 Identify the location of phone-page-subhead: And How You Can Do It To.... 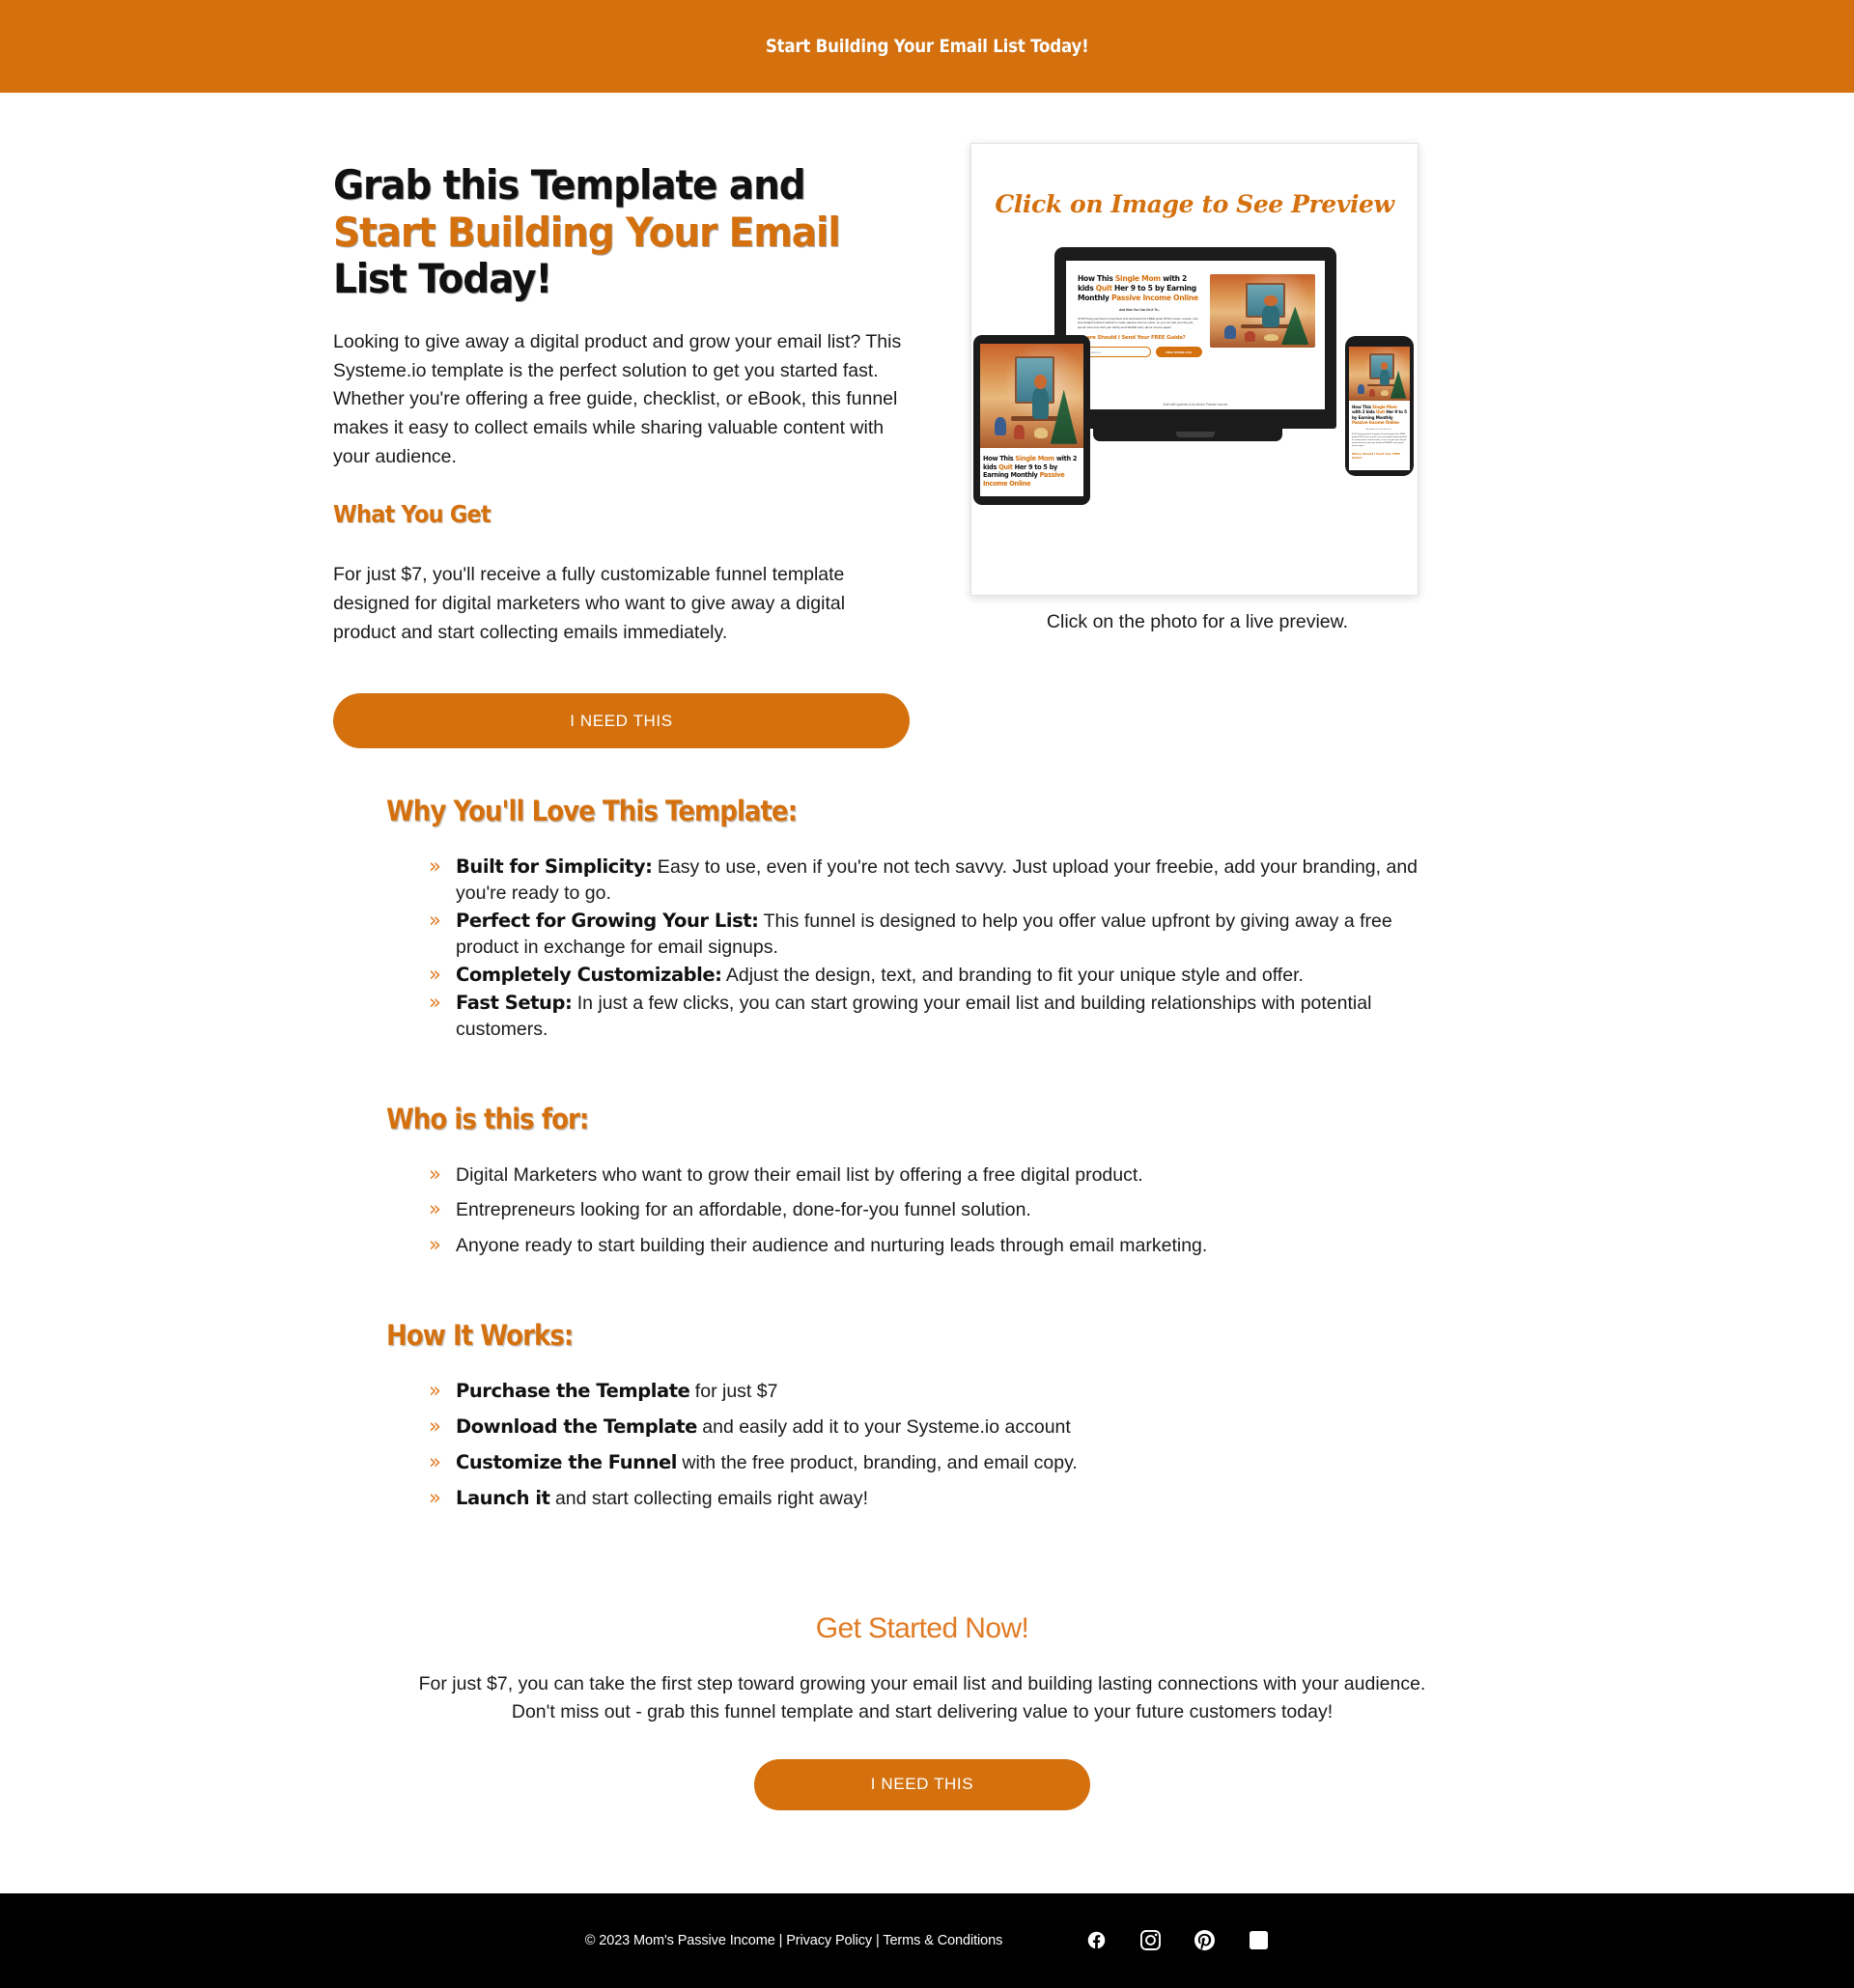
(1379, 430).